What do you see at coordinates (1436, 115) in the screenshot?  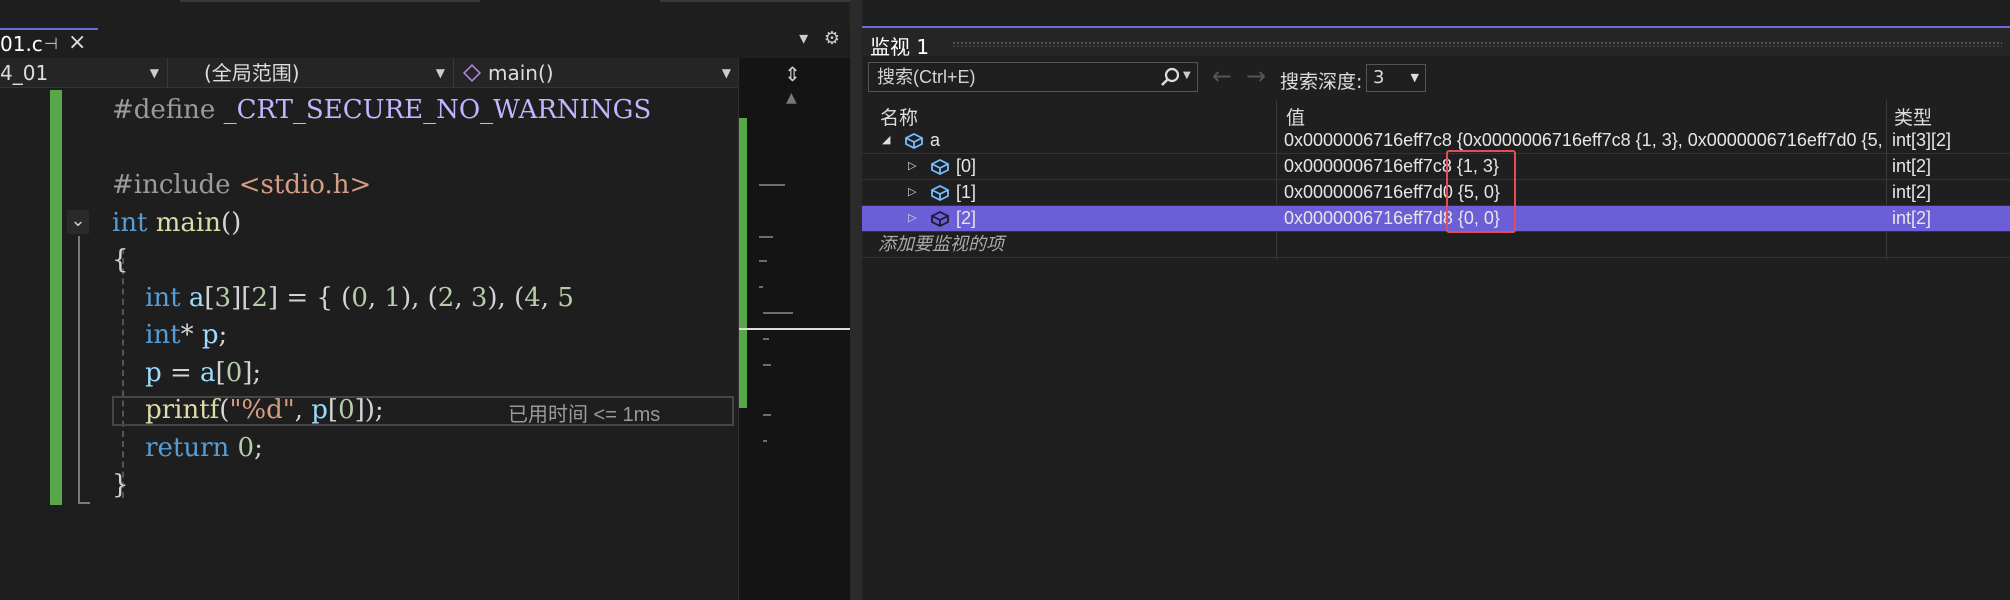 I see `grid-header: 名称 值 类型` at bounding box center [1436, 115].